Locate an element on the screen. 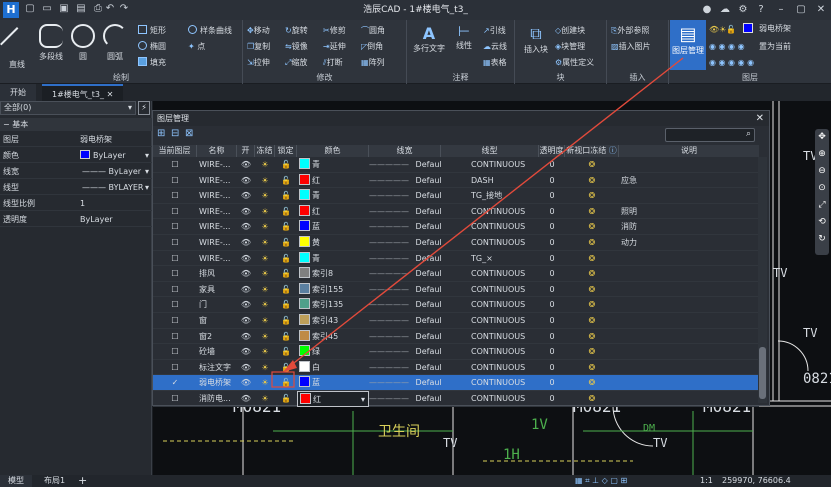  col-linetype: 线型 is located at coordinates (490, 151).